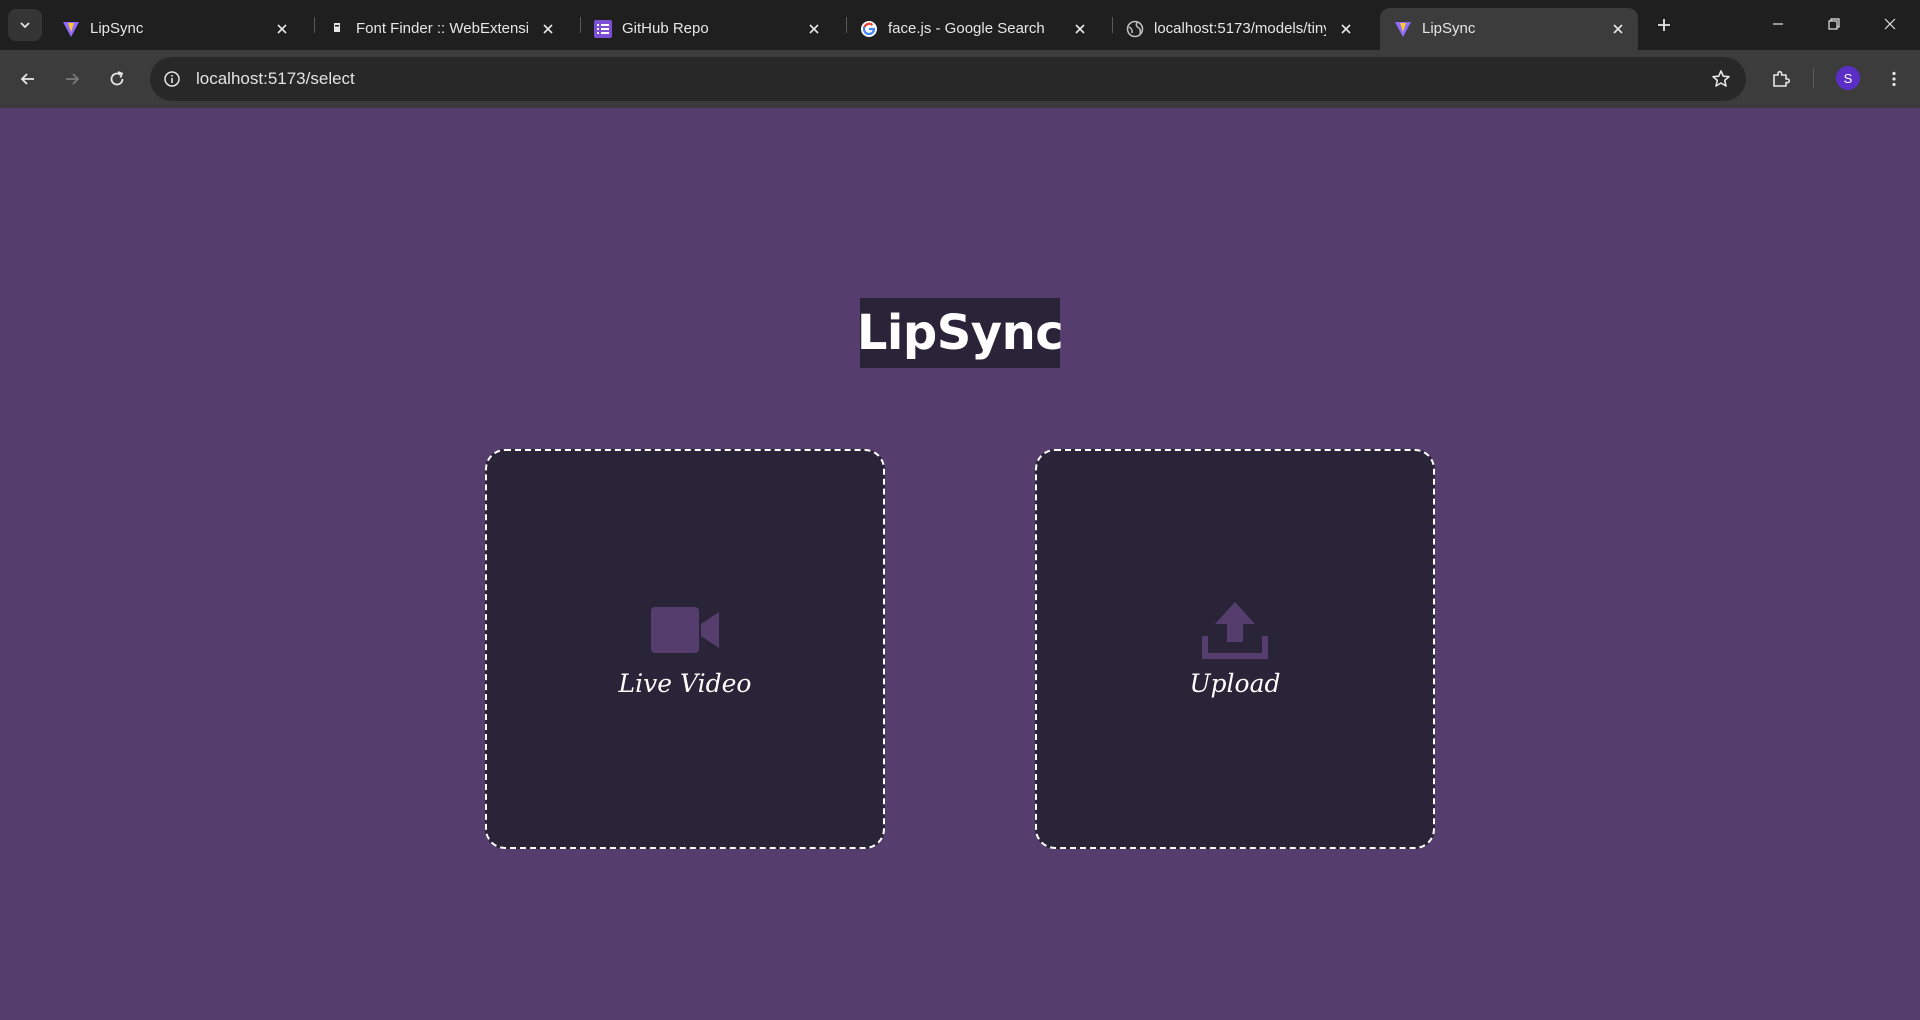 This screenshot has width=1920, height=1020. What do you see at coordinates (1135, 29) in the screenshot?
I see `globe-icon` at bounding box center [1135, 29].